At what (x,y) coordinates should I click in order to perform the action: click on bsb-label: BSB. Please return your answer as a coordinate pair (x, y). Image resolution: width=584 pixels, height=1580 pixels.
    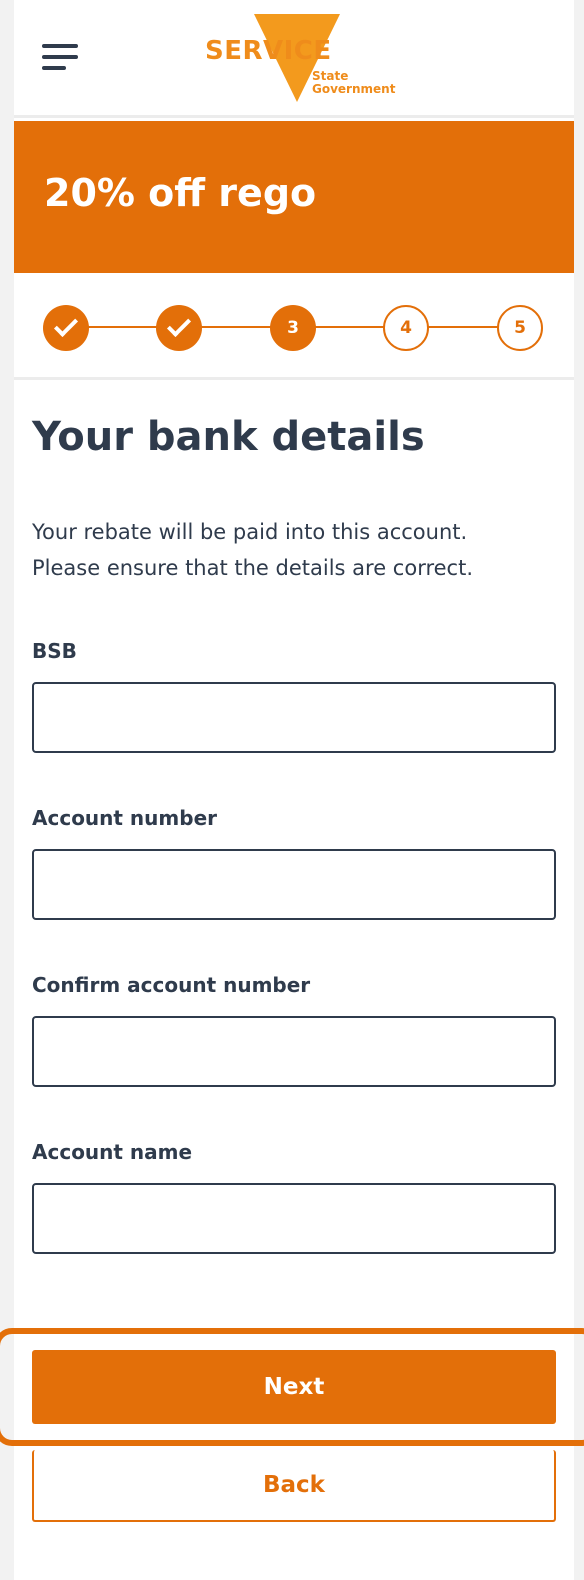
    Looking at the image, I should click on (54, 651).